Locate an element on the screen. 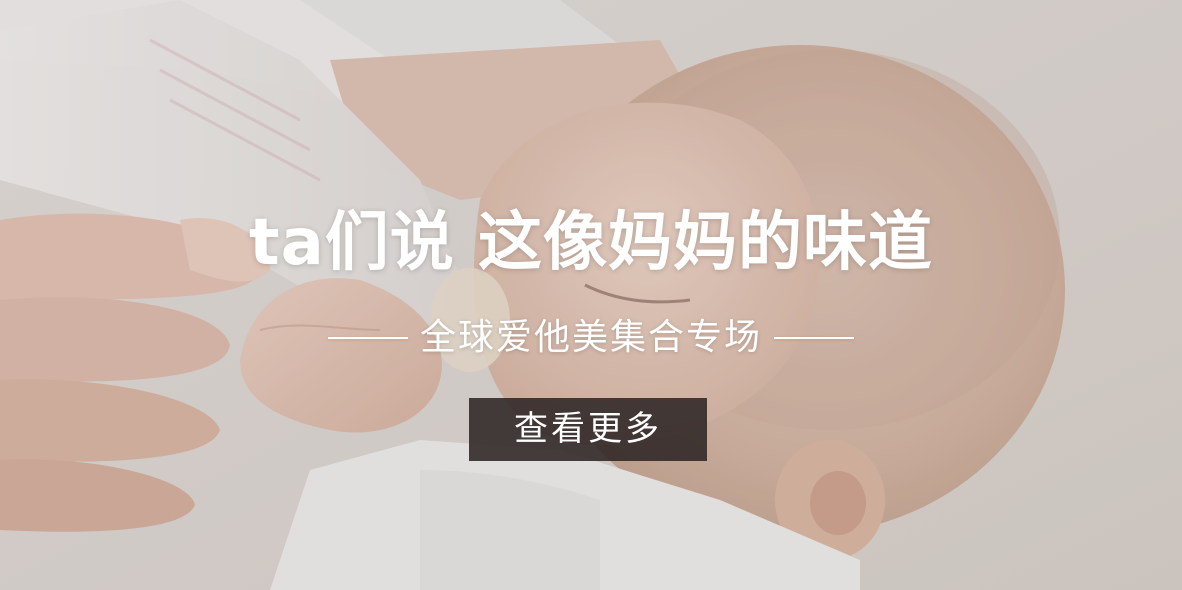 This screenshot has height=590, width=1182. banner-subtitle-row: 全球爱他美集合专场 is located at coordinates (591, 338).